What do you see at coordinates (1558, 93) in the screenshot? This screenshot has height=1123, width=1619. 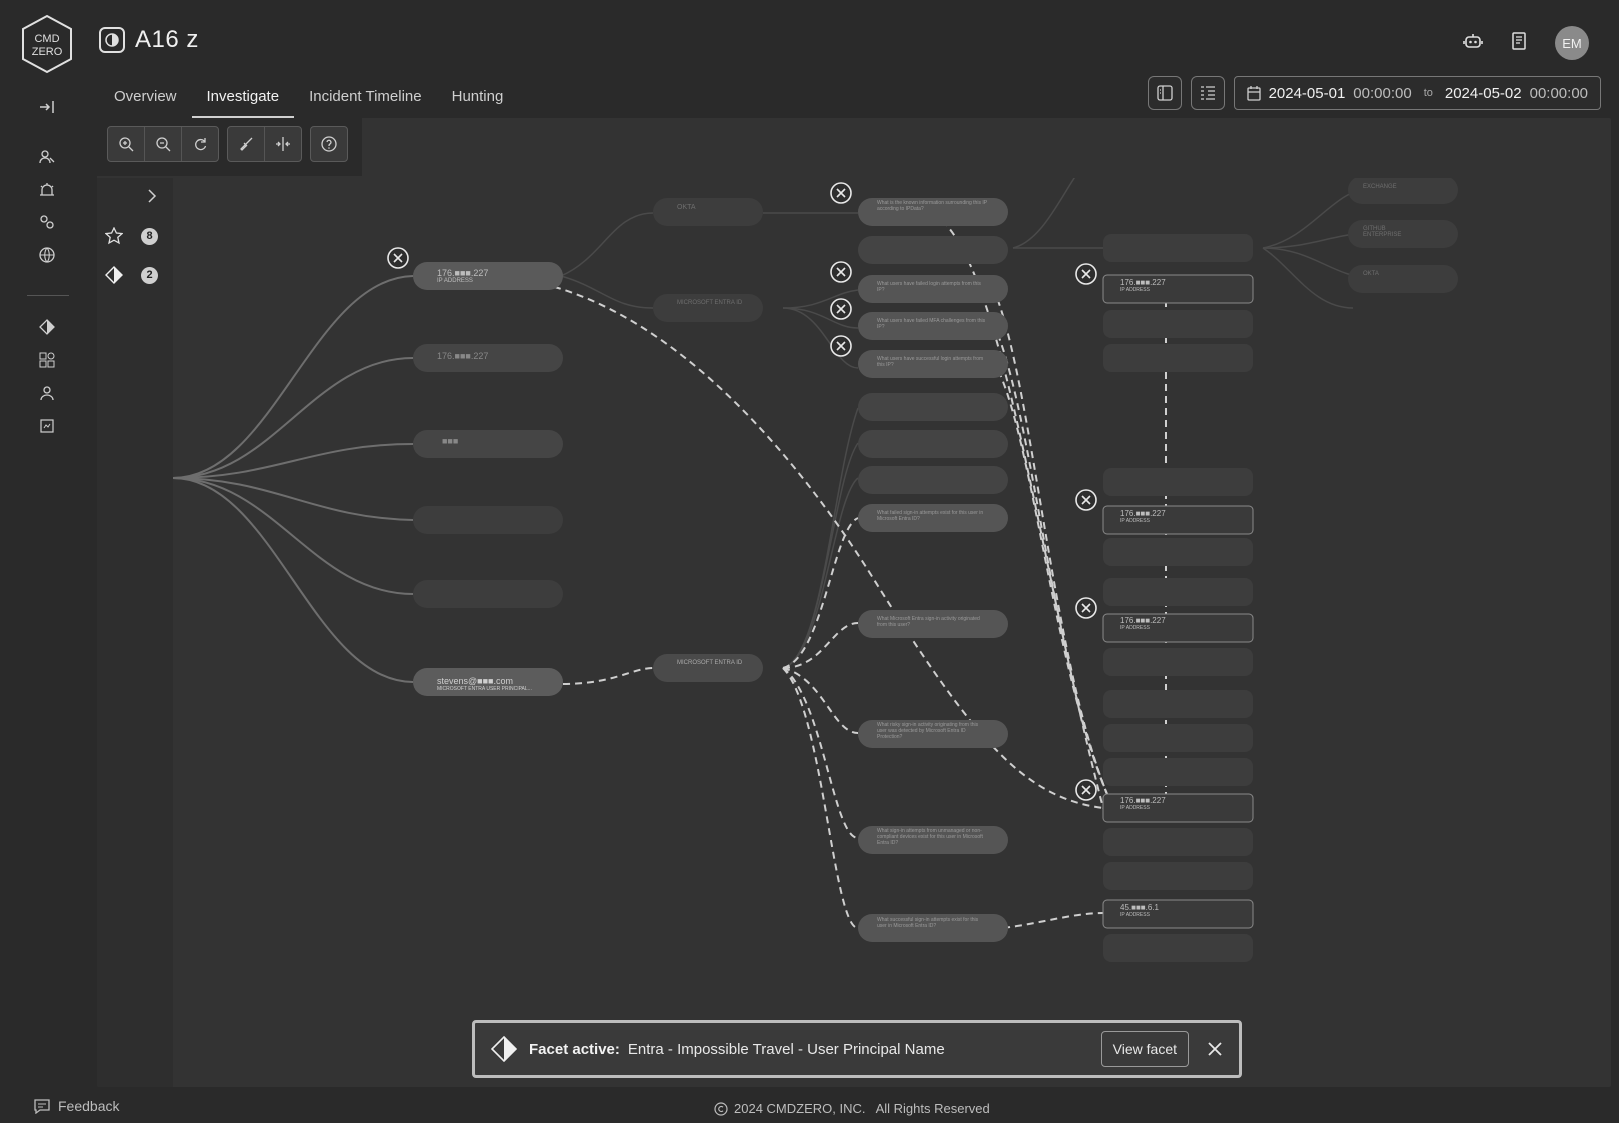 I see `end-time: 00:00:00` at bounding box center [1558, 93].